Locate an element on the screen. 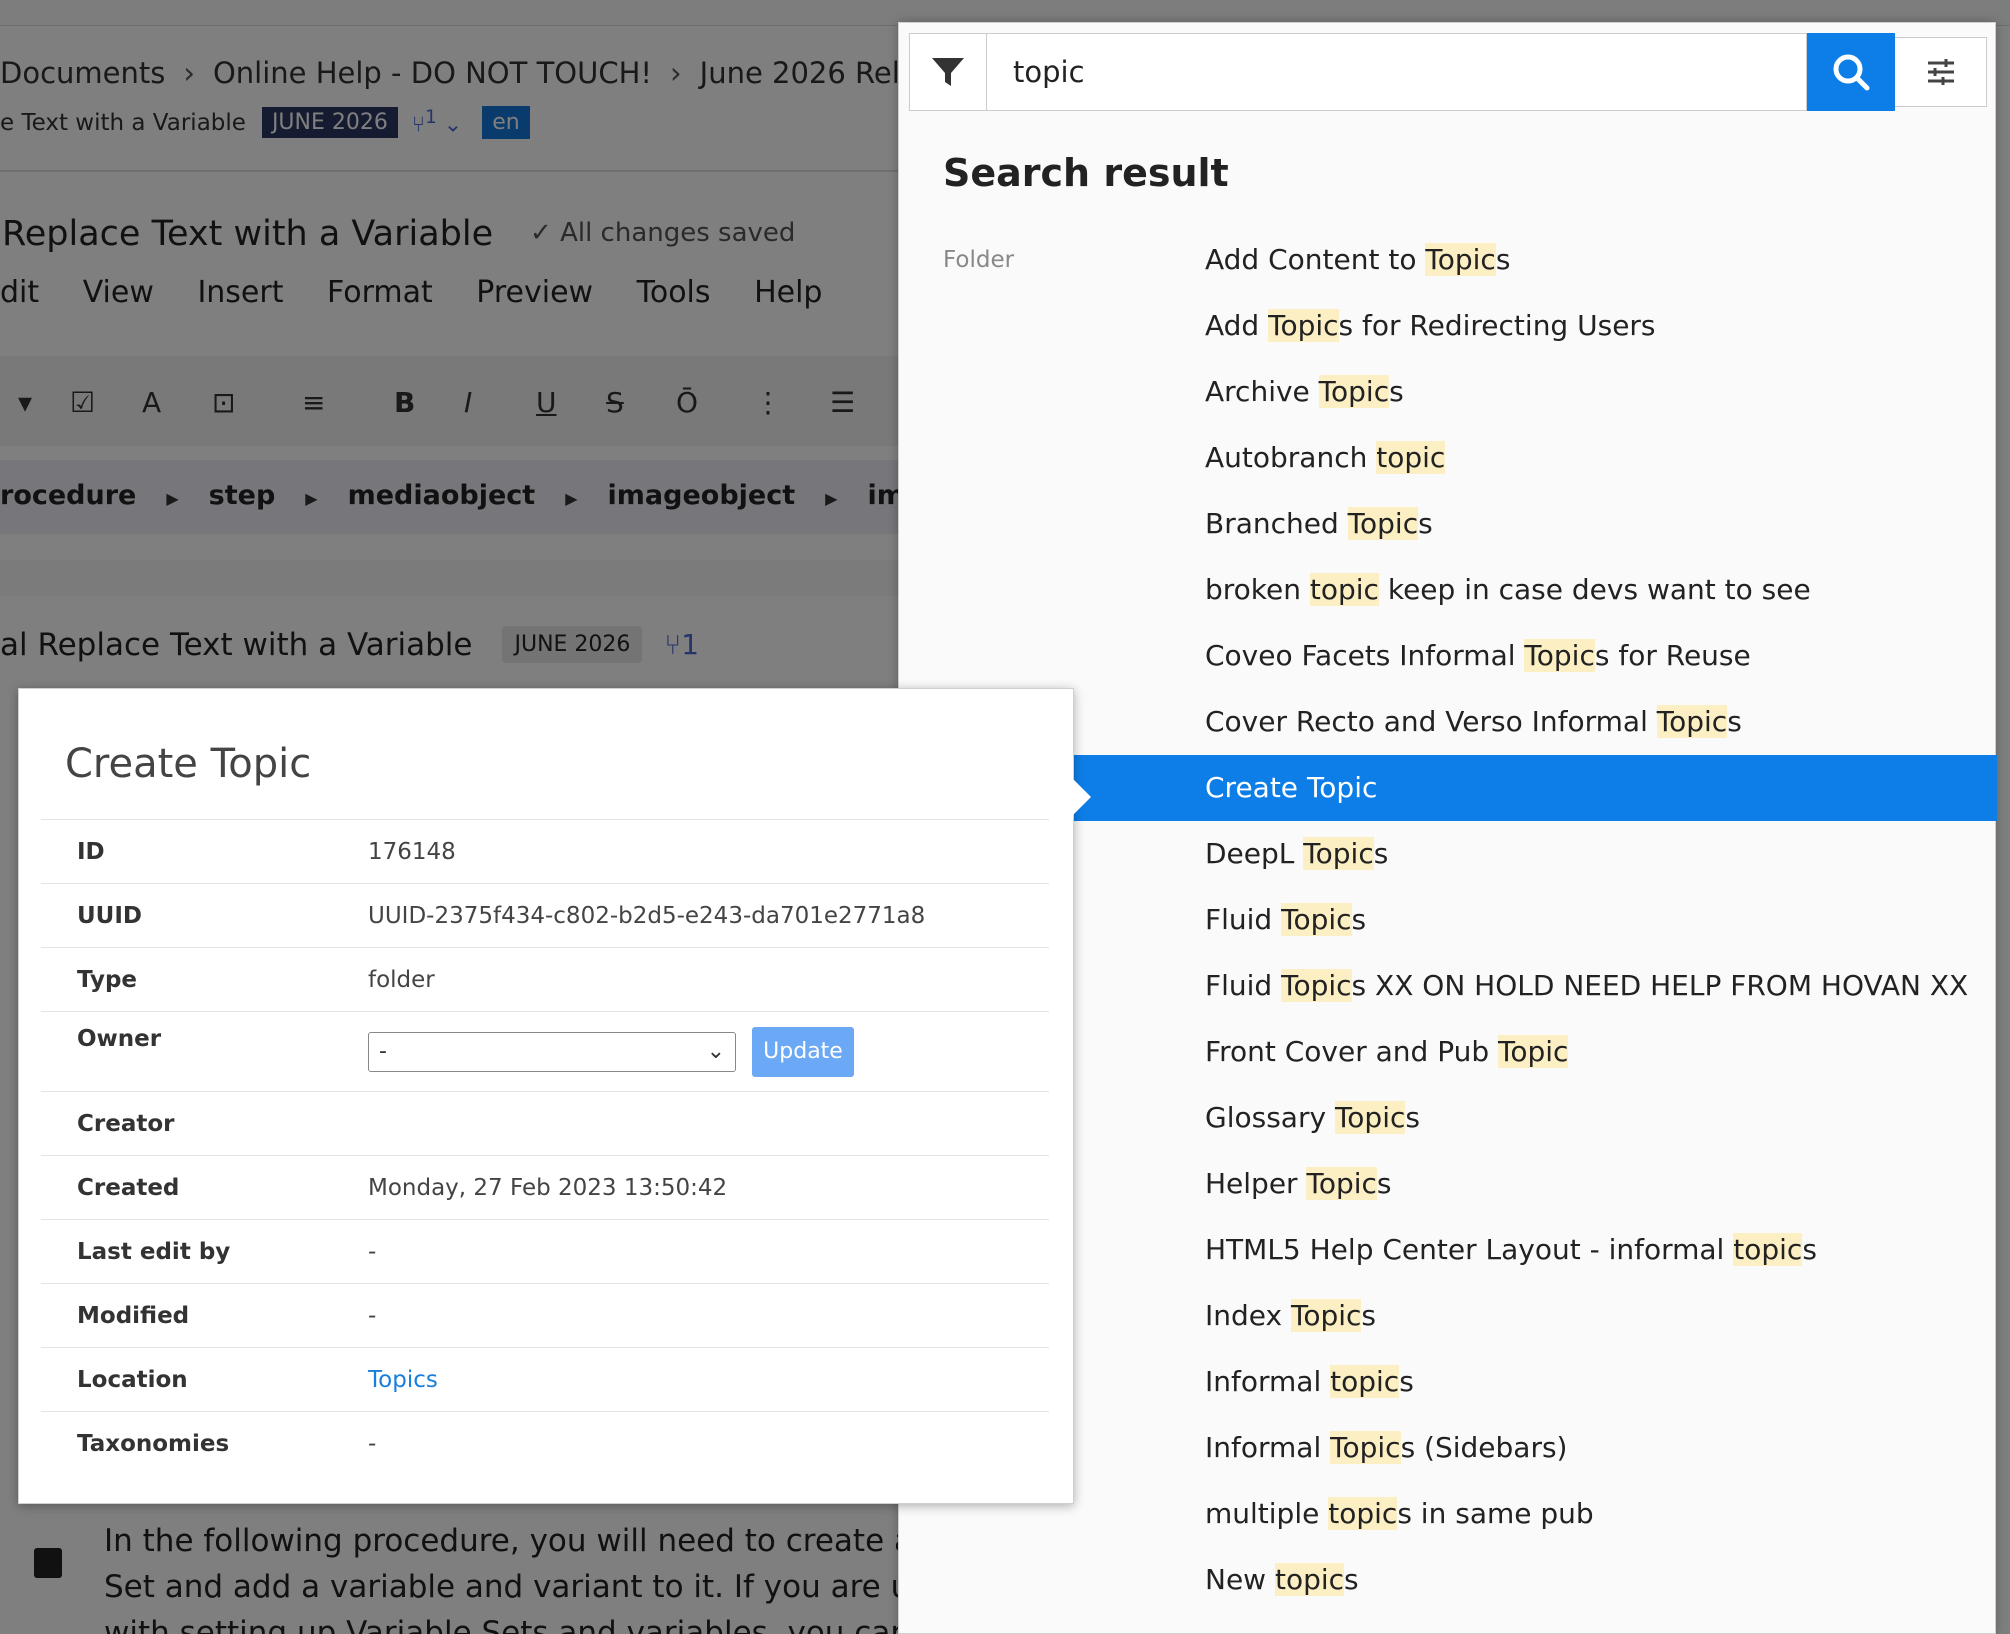  property-row-modified: Modified - is located at coordinates (545, 1315).